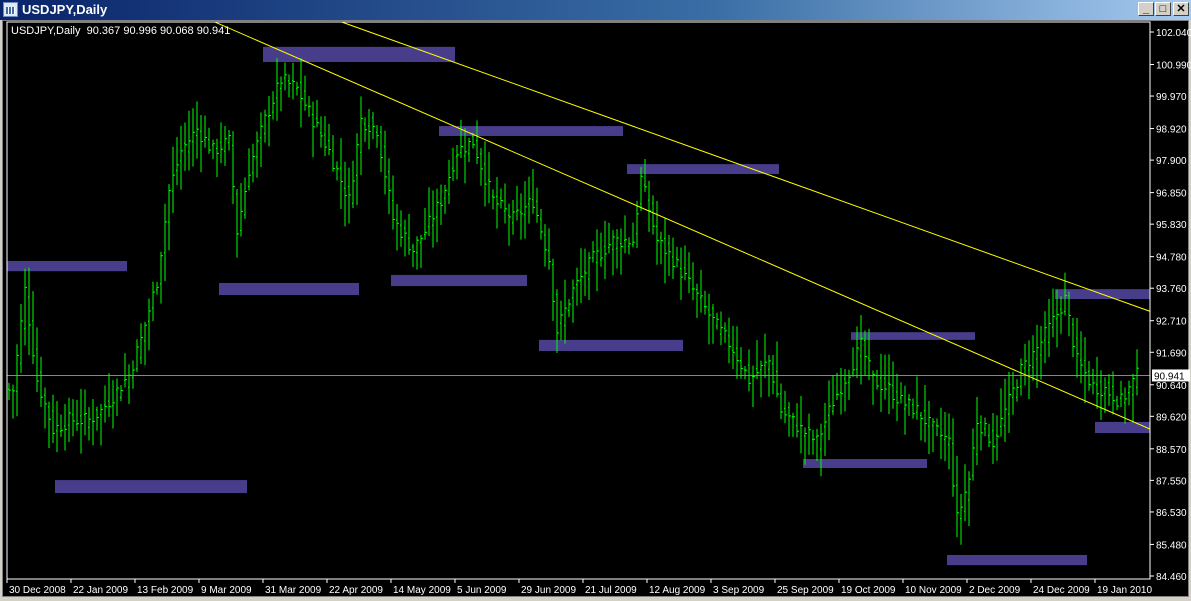  Describe the element at coordinates (1171, 258) in the screenshot. I see `price-tick-label: 94.780` at that location.